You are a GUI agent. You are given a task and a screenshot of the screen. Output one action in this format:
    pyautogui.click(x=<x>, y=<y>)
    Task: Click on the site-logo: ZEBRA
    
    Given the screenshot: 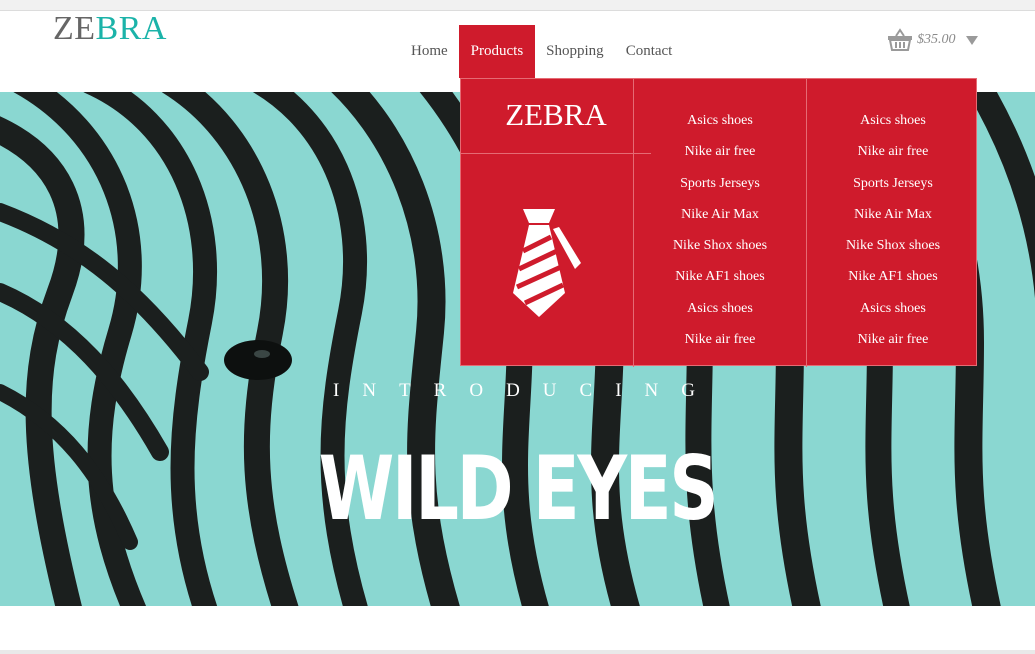 What is the action you would take?
    pyautogui.click(x=110, y=29)
    